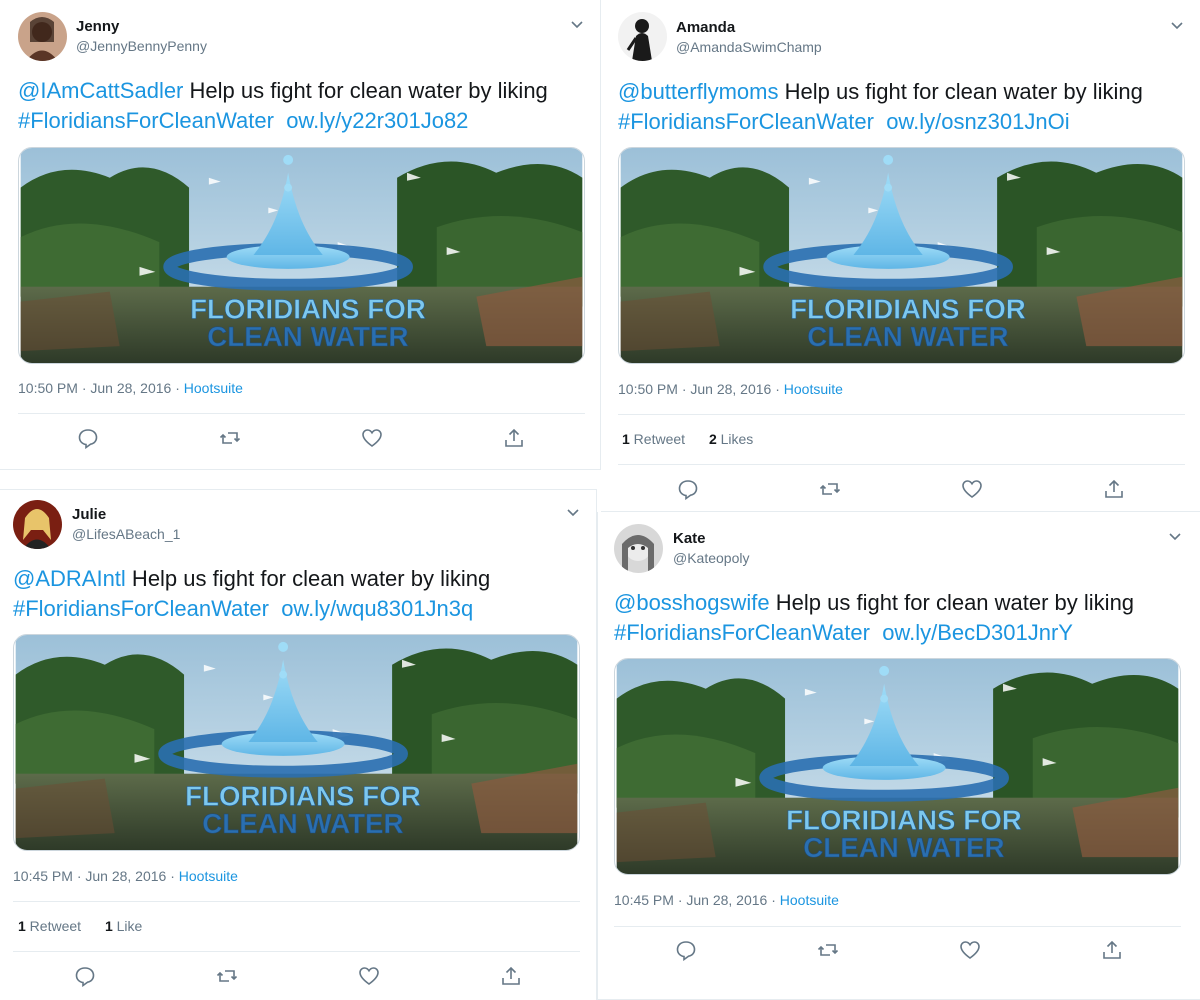 Image resolution: width=1200 pixels, height=1000 pixels. What do you see at coordinates (977, 121) in the screenshot?
I see `url-link: ow.ly/osnz301JnOi` at bounding box center [977, 121].